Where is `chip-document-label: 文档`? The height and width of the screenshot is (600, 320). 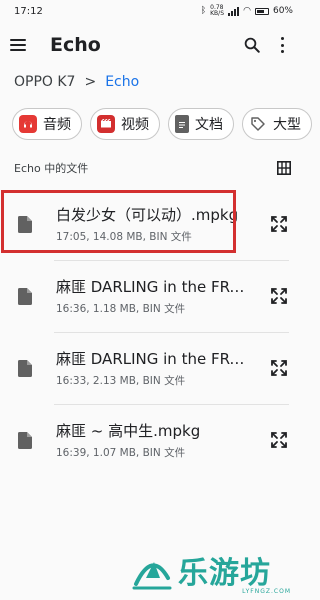
chip-document-label: 文档 is located at coordinates (209, 125).